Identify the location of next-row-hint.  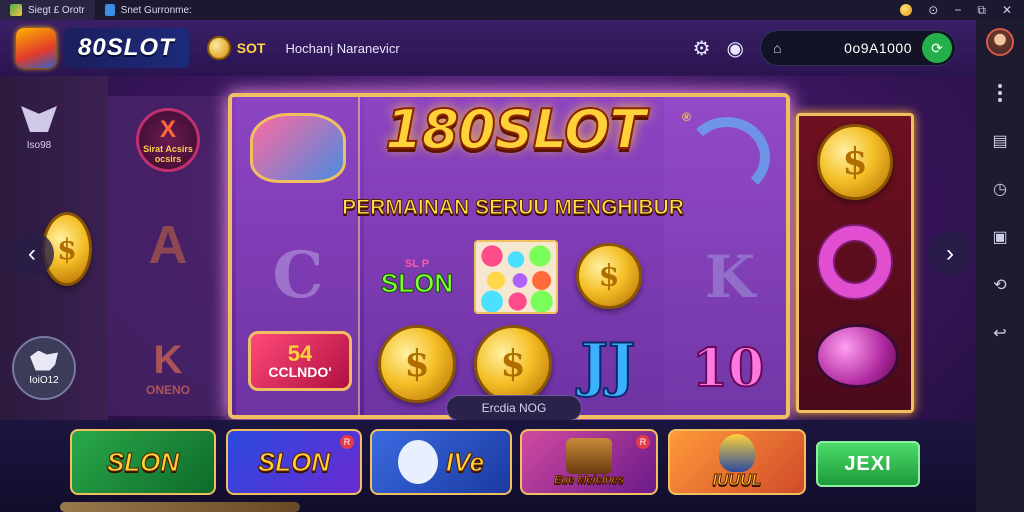
(180, 507).